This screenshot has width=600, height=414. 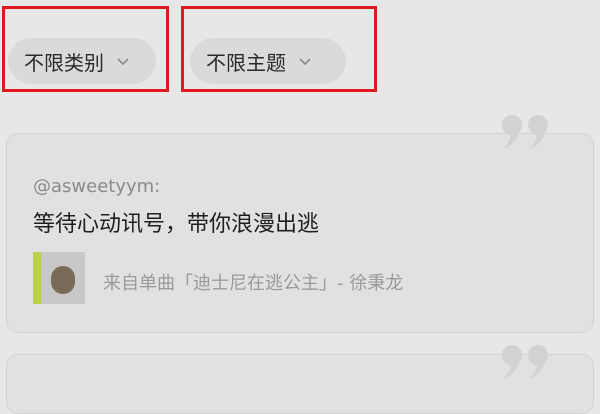 What do you see at coordinates (59, 278) in the screenshot?
I see `song-cover-thumbnail` at bounding box center [59, 278].